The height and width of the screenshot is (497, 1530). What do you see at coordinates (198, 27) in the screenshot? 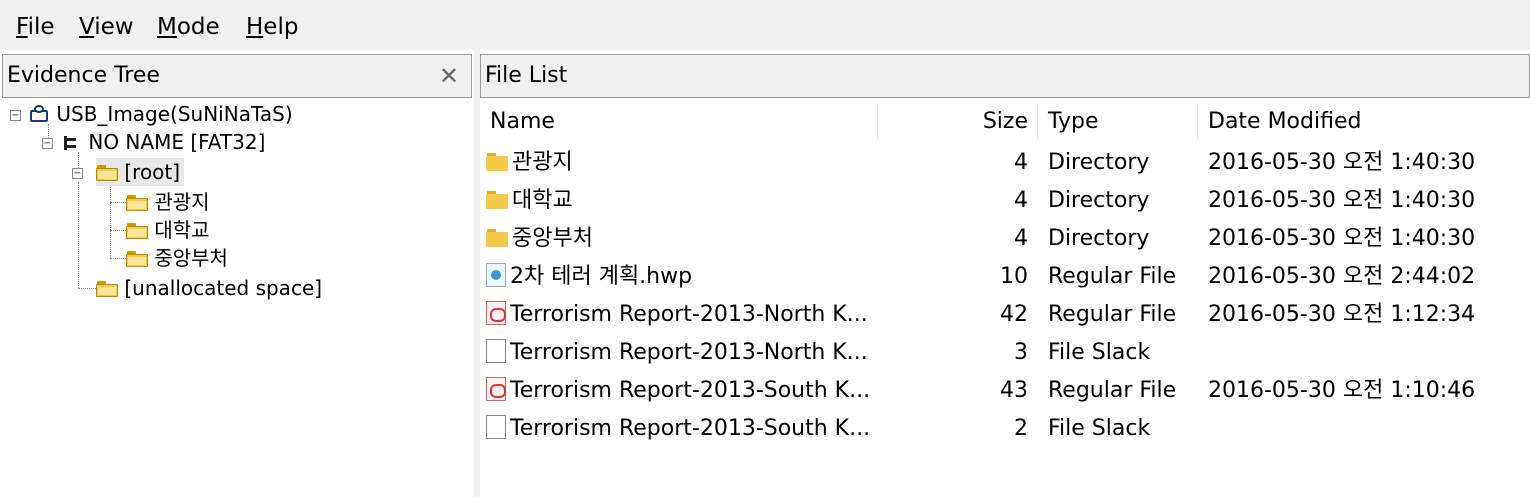
I see `menu-mode-rest: ode` at bounding box center [198, 27].